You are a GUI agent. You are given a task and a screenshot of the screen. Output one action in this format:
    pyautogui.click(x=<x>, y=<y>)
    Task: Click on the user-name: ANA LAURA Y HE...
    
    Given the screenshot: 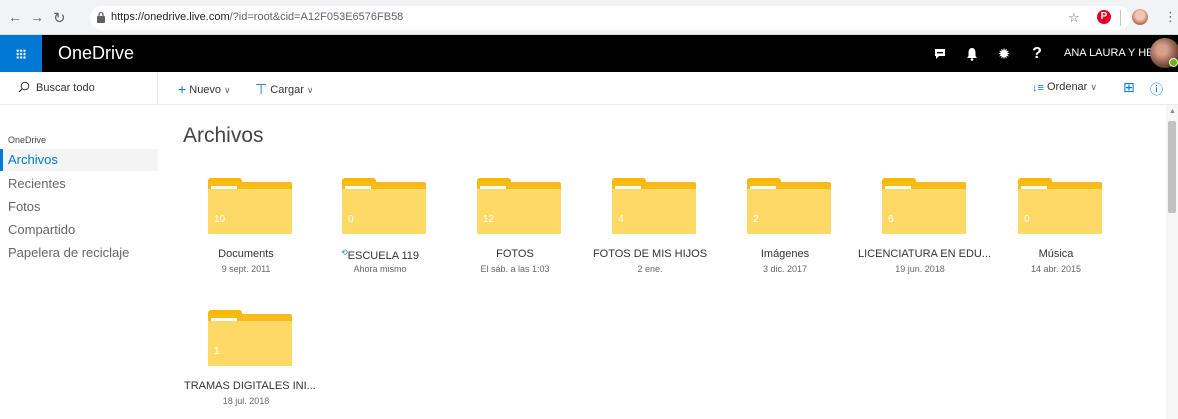 What is the action you would take?
    pyautogui.click(x=1113, y=53)
    